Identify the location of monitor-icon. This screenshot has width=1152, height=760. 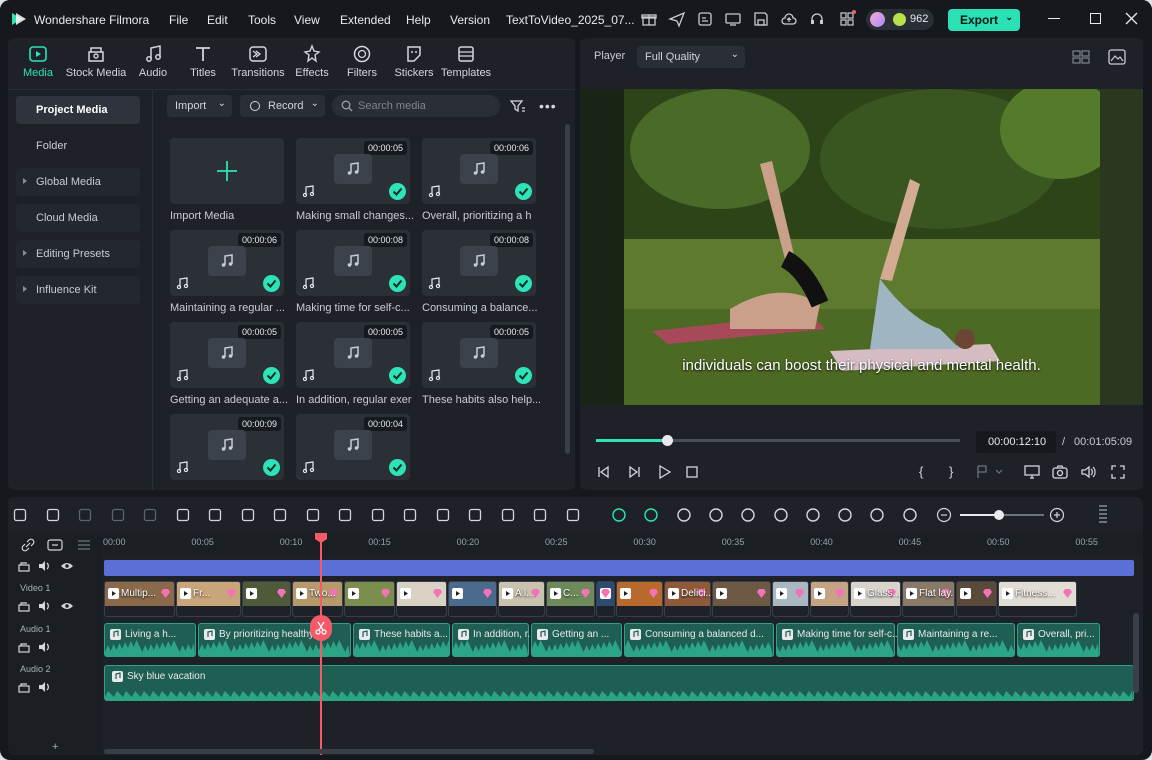
(733, 19).